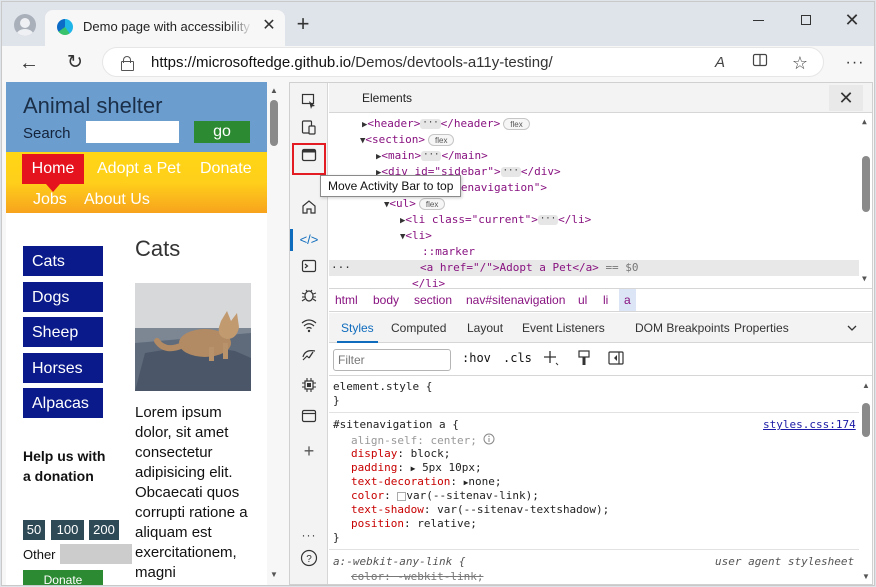  Describe the element at coordinates (165, 28) in the screenshot. I see `browser-tab: Demo page with accessibility issues ✕` at that location.